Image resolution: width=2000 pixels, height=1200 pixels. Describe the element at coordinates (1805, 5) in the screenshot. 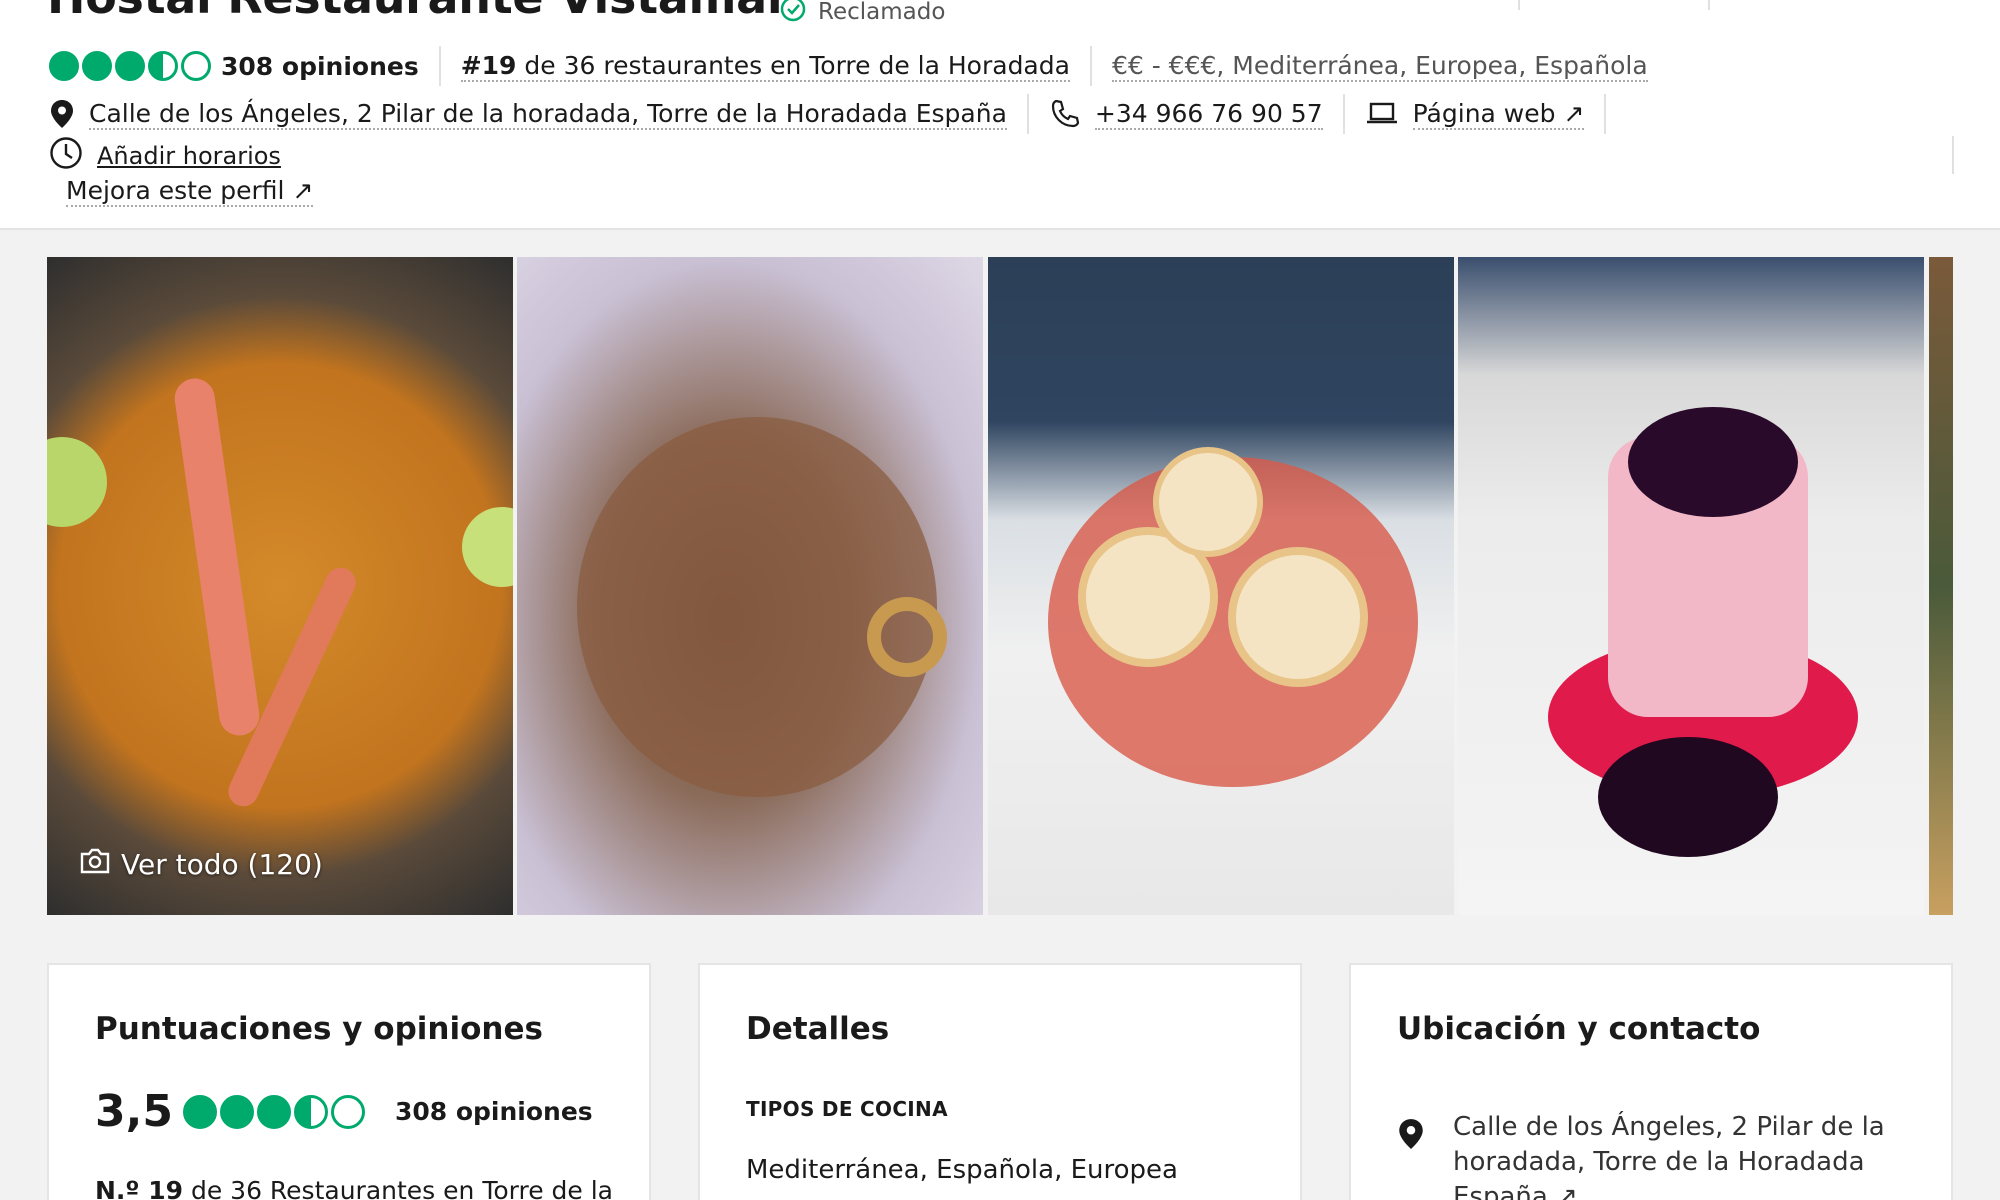

I see `share-action` at that location.